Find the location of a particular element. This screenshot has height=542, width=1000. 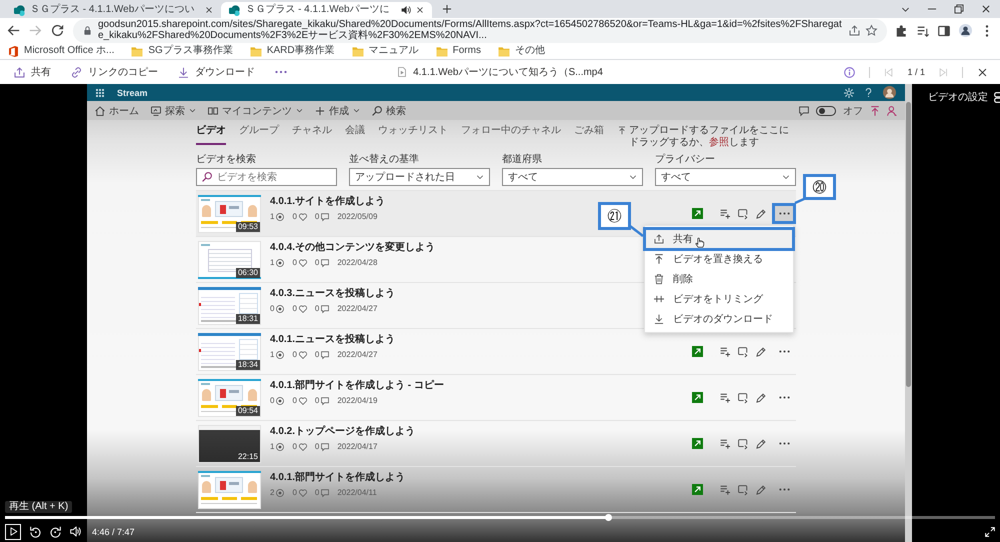

reading-list-icon is located at coordinates (923, 30).